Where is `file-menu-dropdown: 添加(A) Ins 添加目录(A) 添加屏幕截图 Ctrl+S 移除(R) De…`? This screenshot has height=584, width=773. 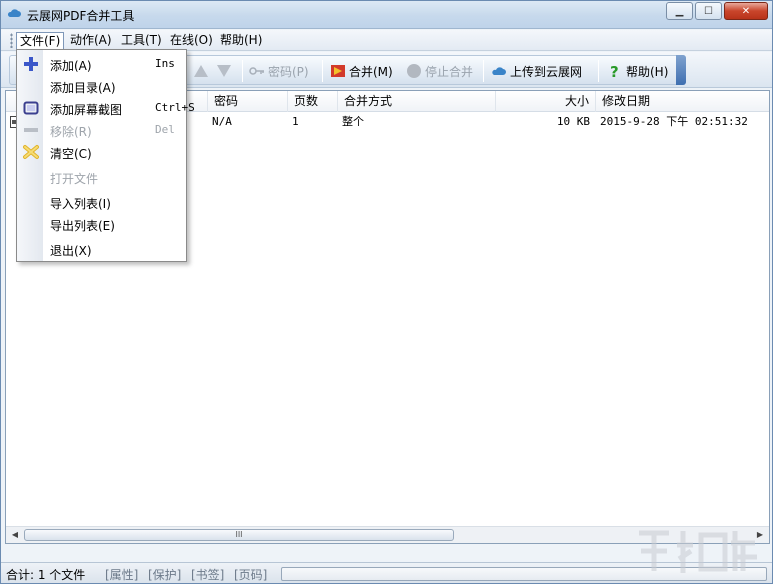 file-menu-dropdown: 添加(A) Ins 添加目录(A) 添加屏幕截图 Ctrl+S 移除(R) De… is located at coordinates (105, 155).